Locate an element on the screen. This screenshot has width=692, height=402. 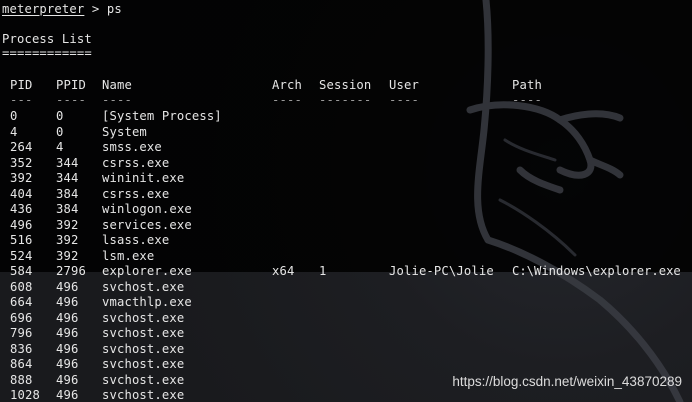
cell-pid: 0 is located at coordinates (14, 116).